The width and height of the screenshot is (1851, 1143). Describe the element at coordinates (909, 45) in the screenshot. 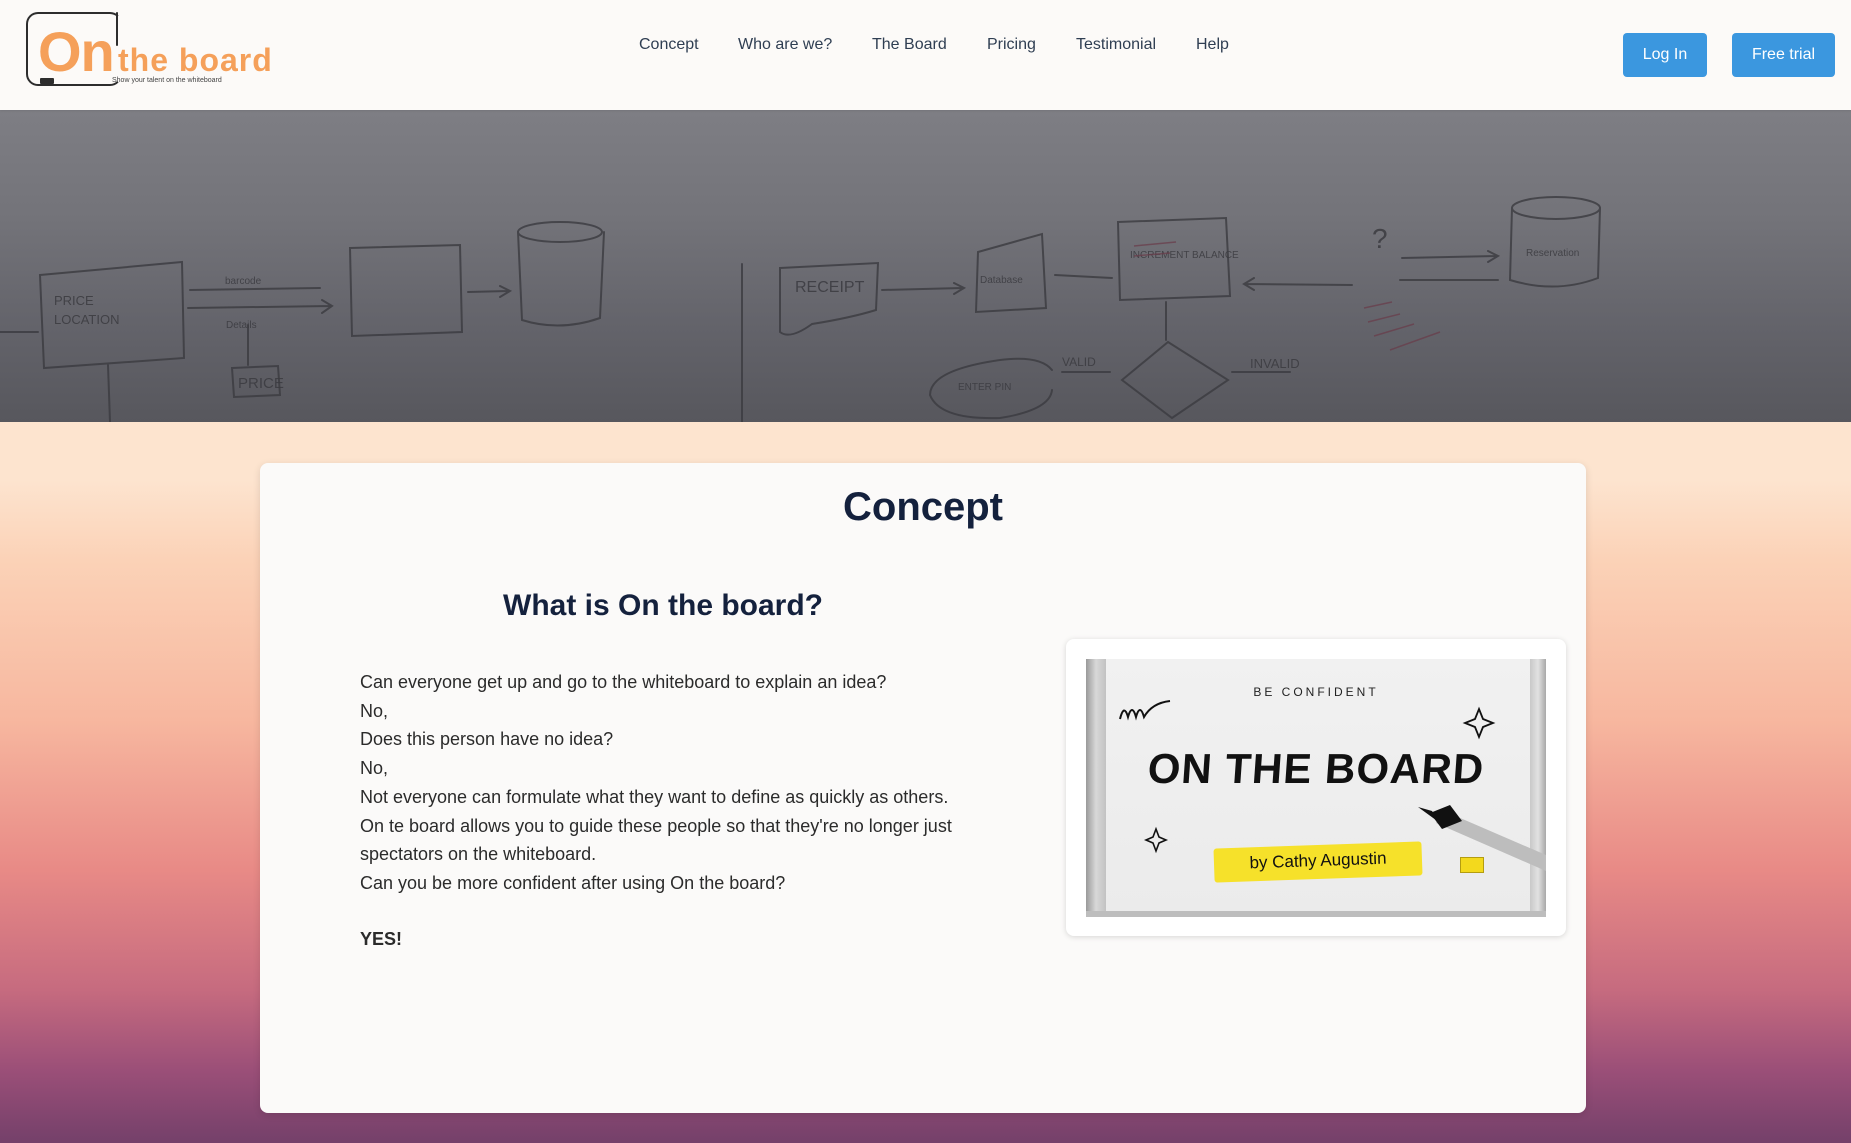

I see `nav-the-board: The Board` at that location.